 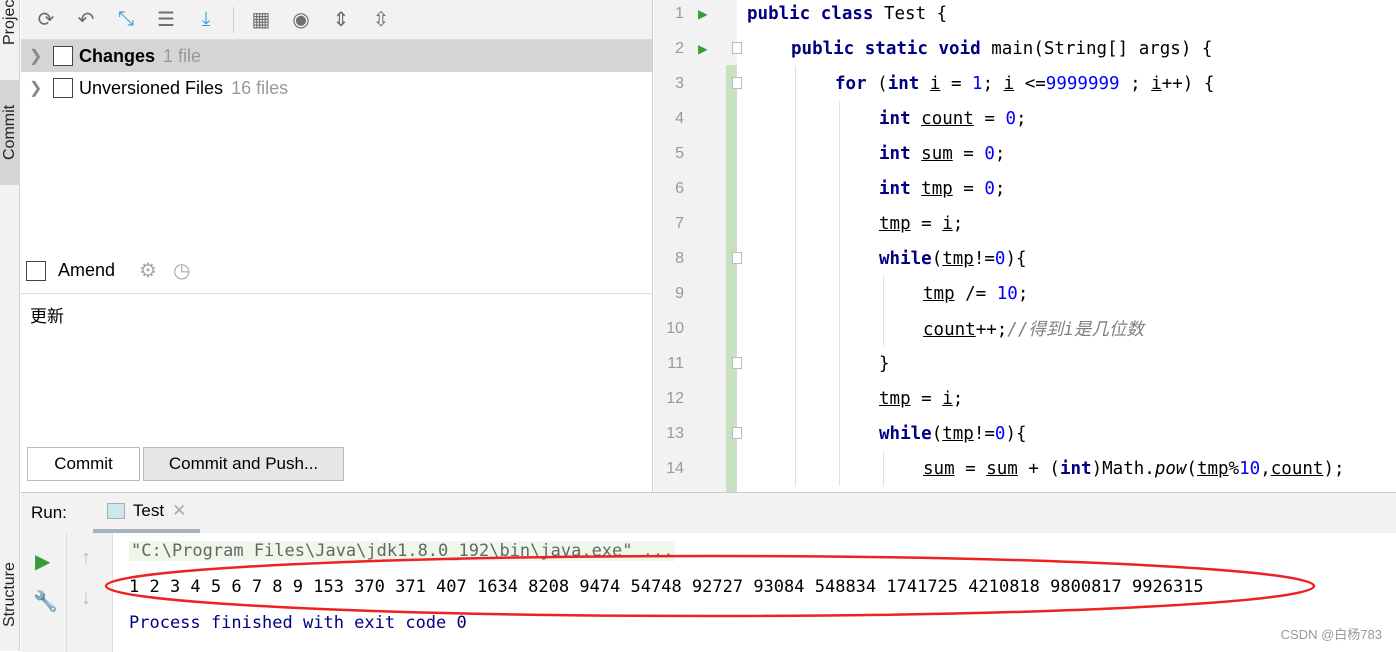 What do you see at coordinates (1025, 153) in the screenshot?
I see `code-line: 5 int sum = 0;` at bounding box center [1025, 153].